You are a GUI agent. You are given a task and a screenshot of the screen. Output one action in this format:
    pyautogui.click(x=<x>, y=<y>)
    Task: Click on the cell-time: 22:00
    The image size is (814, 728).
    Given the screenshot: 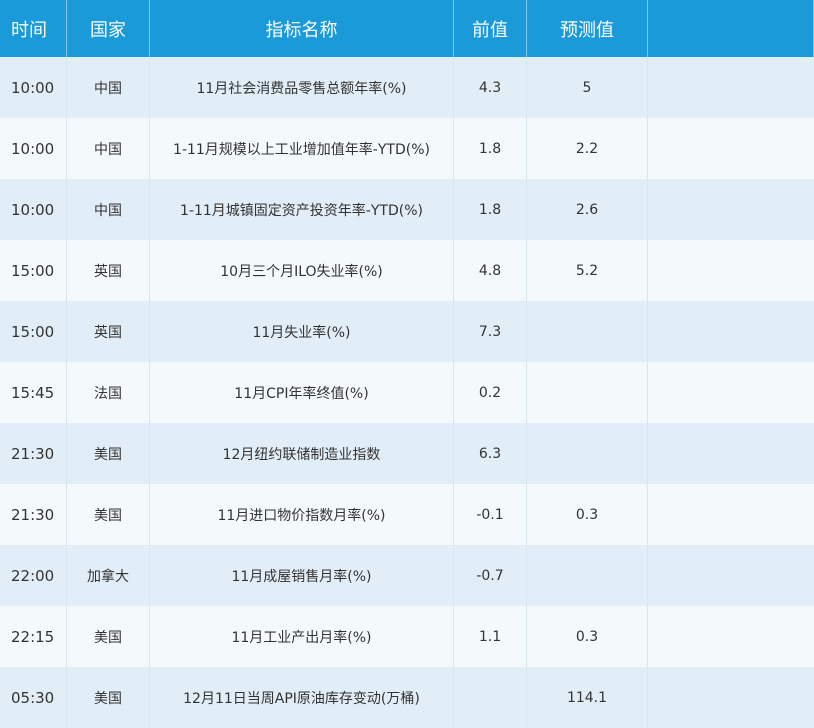 What is the action you would take?
    pyautogui.click(x=33, y=575)
    